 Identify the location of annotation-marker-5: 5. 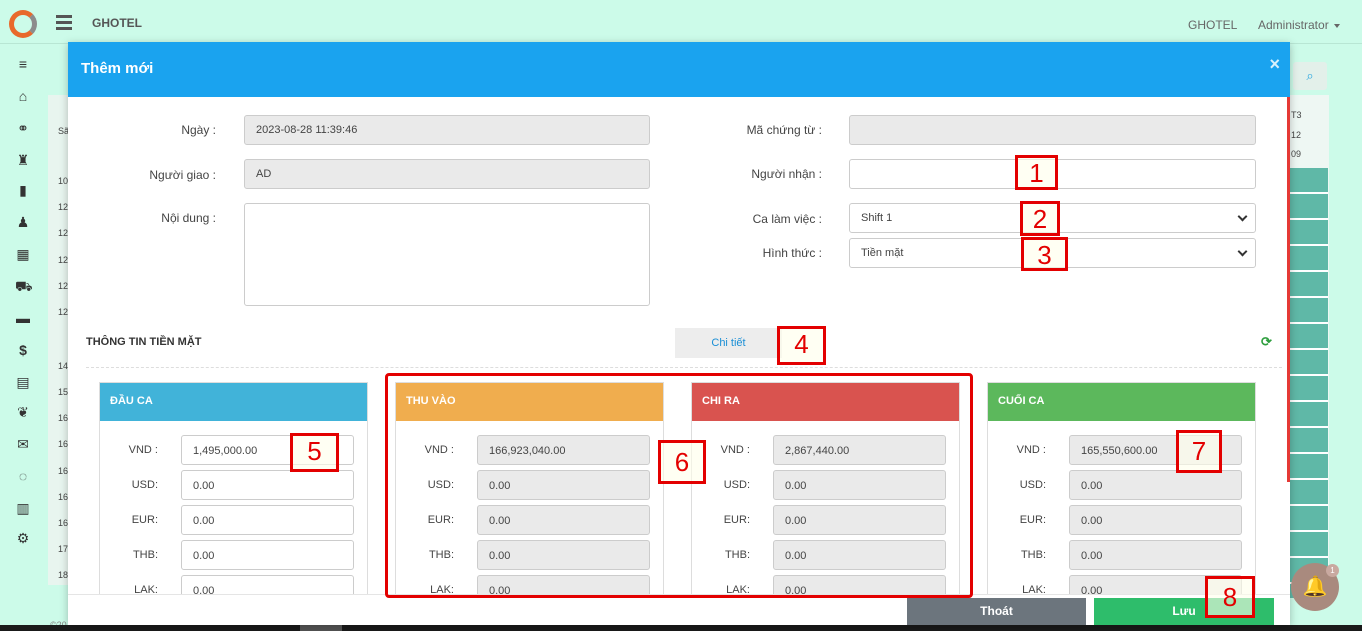
(314, 452).